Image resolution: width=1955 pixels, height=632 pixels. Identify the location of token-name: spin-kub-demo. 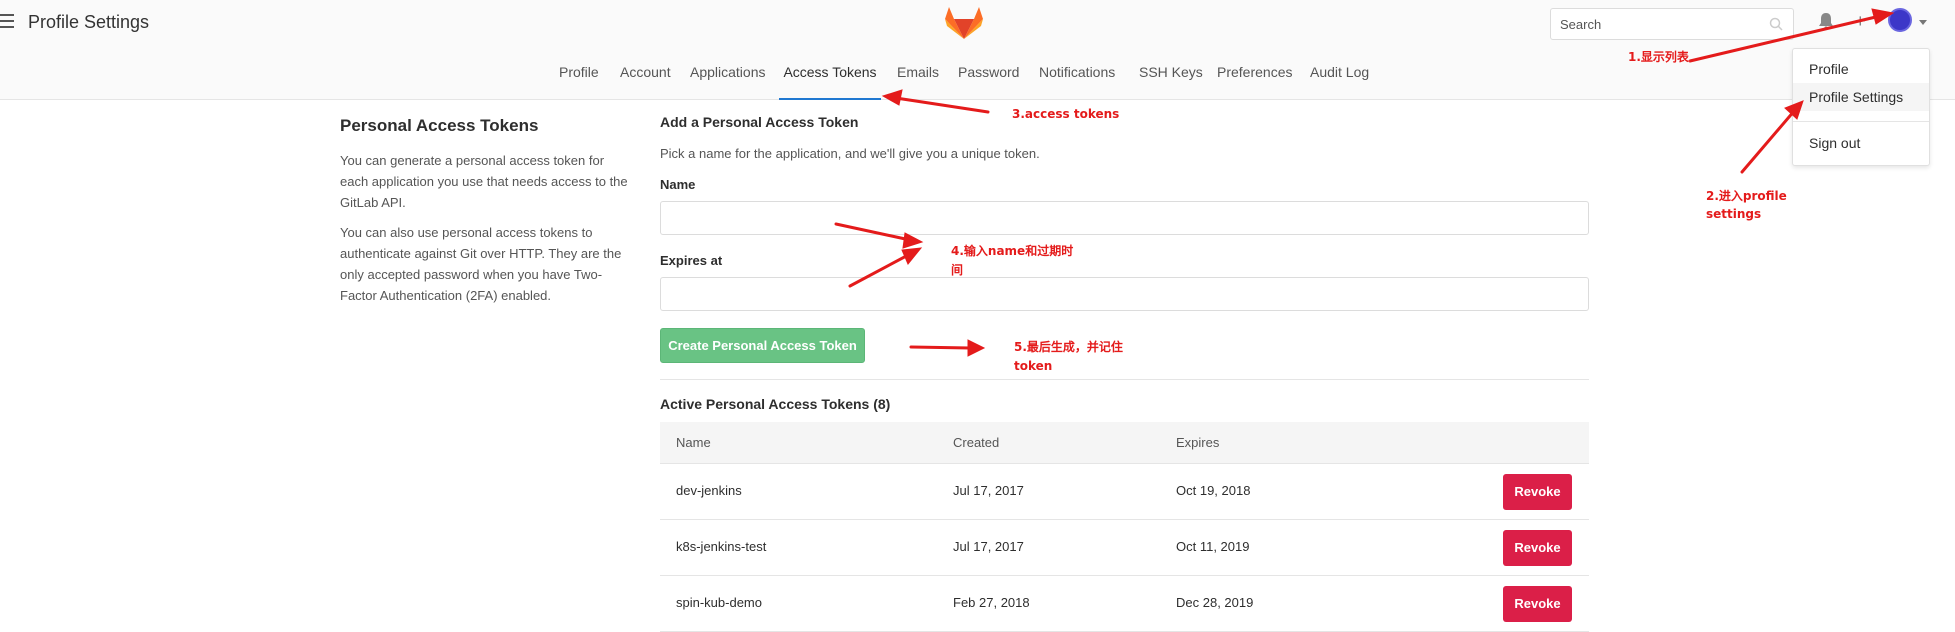
(719, 602).